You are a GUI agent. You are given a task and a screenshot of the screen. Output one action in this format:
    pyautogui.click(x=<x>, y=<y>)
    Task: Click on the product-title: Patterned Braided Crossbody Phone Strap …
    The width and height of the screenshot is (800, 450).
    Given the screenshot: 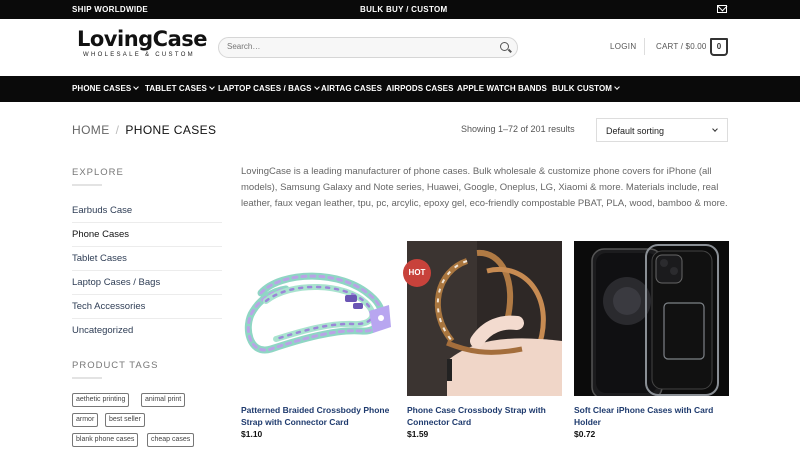 What is the action you would take?
    pyautogui.click(x=318, y=416)
    